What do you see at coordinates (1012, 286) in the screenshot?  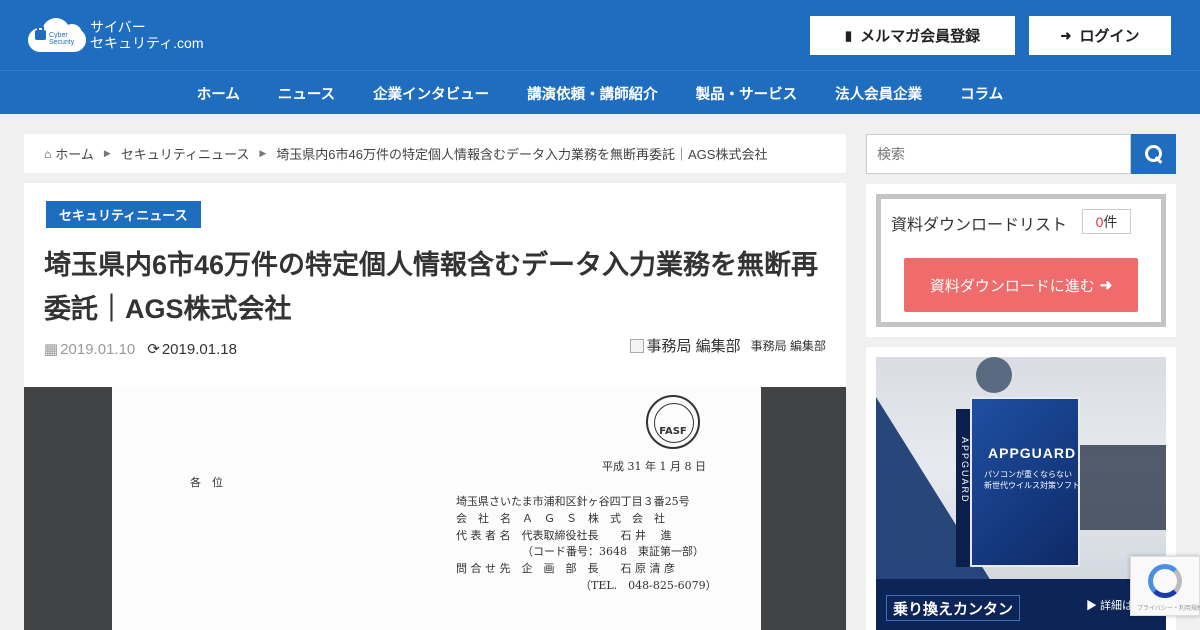 I see `proceed-download-label: 資料ダウンロードに進む` at bounding box center [1012, 286].